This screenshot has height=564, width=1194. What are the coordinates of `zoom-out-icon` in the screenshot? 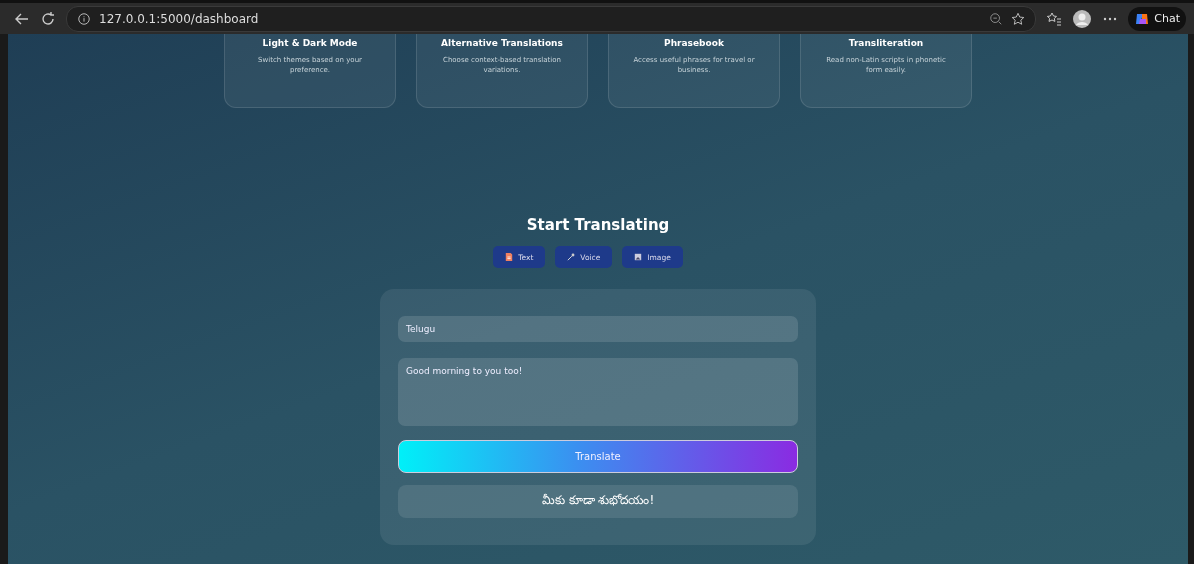 It's located at (996, 18).